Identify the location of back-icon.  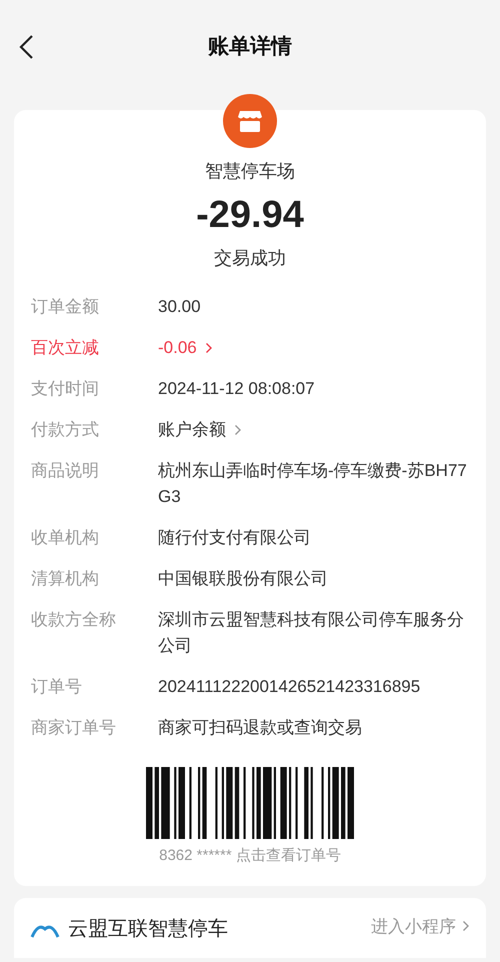
(26, 47).